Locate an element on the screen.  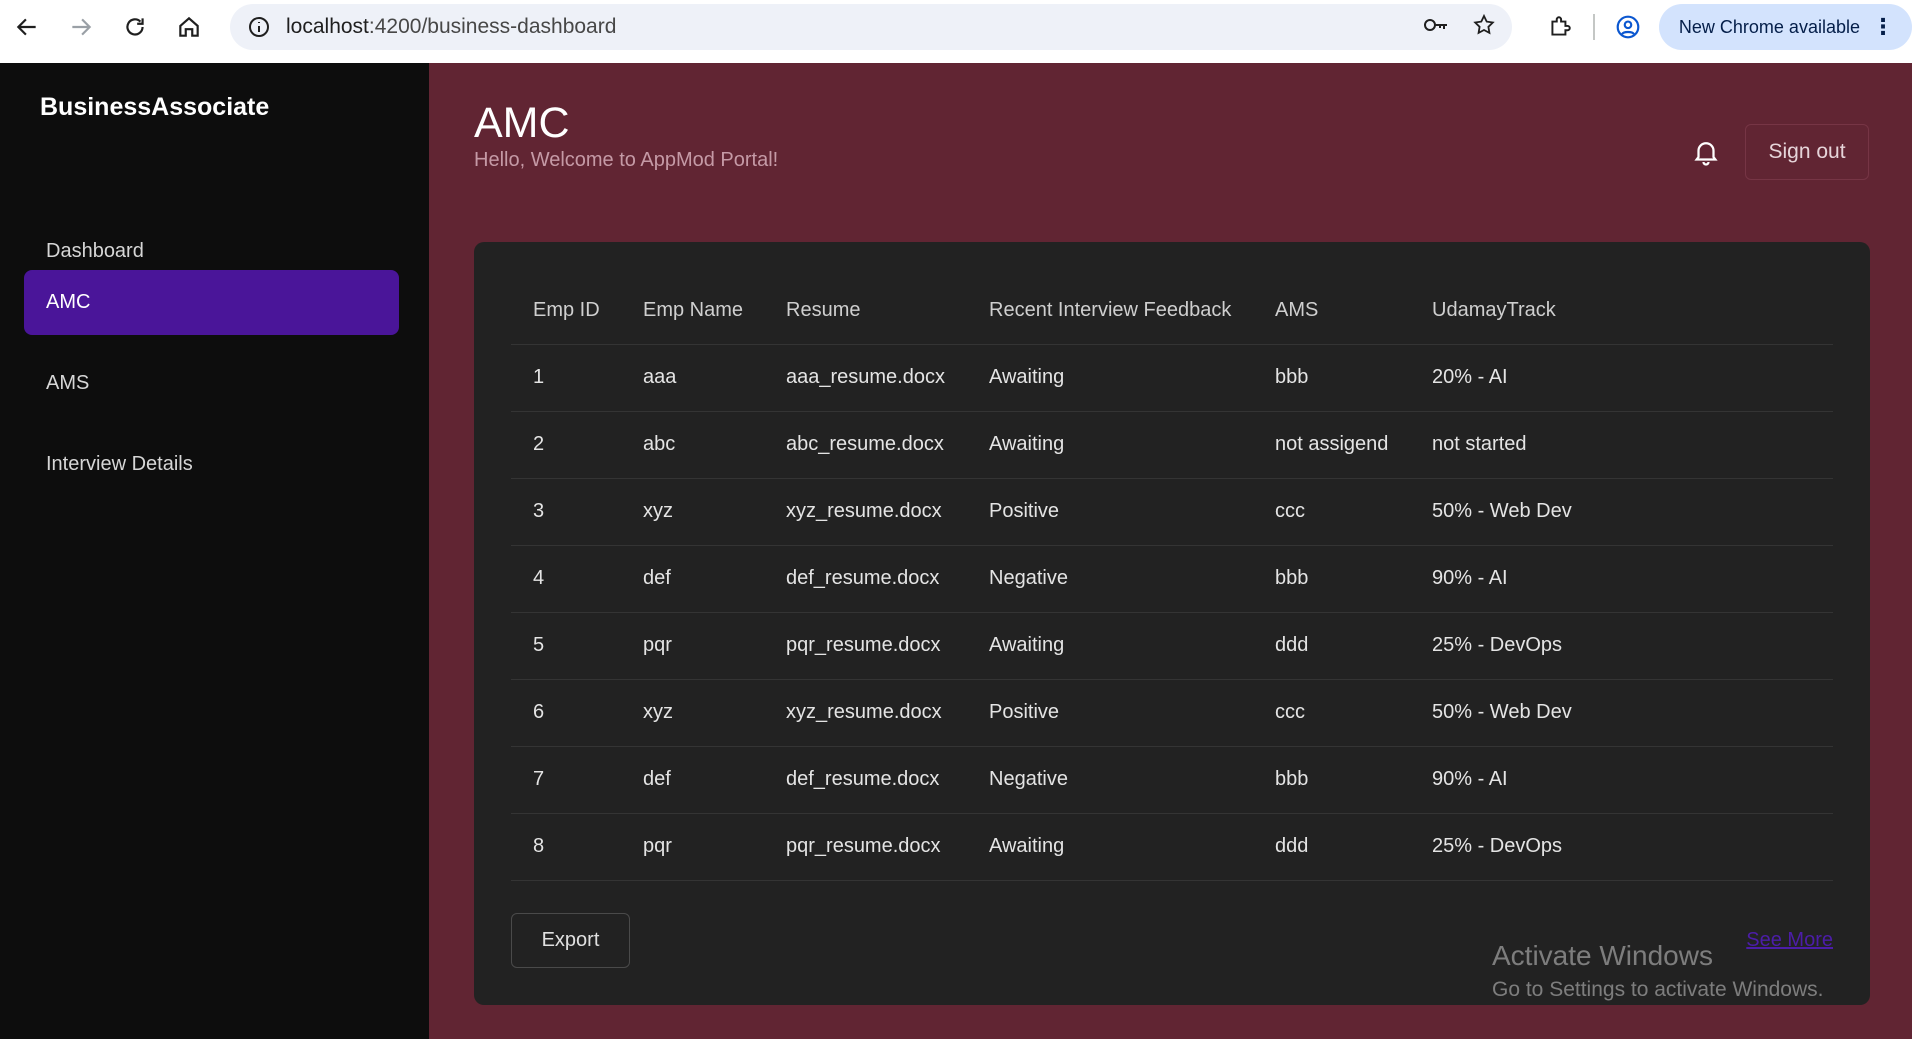
toolbar-separator is located at coordinates (1593, 27).